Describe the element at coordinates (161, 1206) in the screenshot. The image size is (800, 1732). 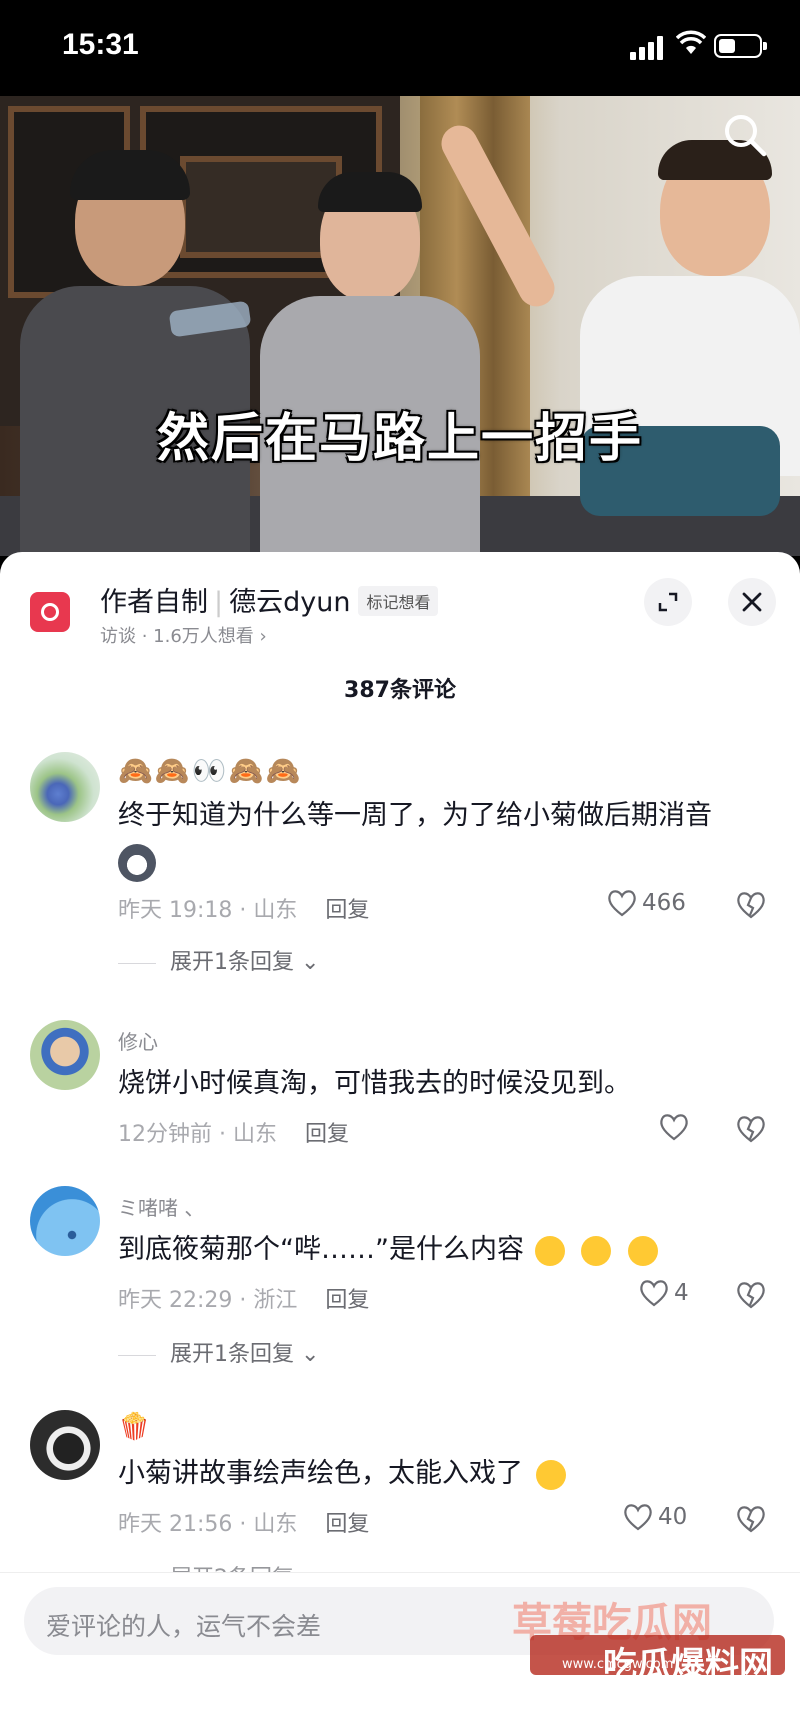
I see `comment-author: ミ啫啫 、` at that location.